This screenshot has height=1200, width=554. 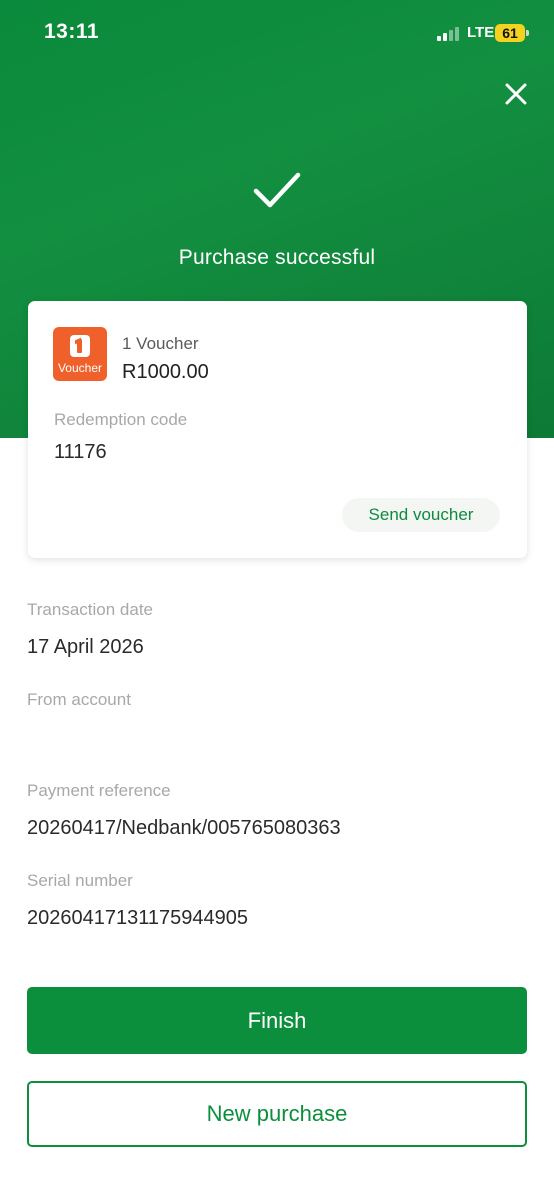 What do you see at coordinates (184, 828) in the screenshot?
I see `payment-reference-value: 20260417/Nedbank/005765080363` at bounding box center [184, 828].